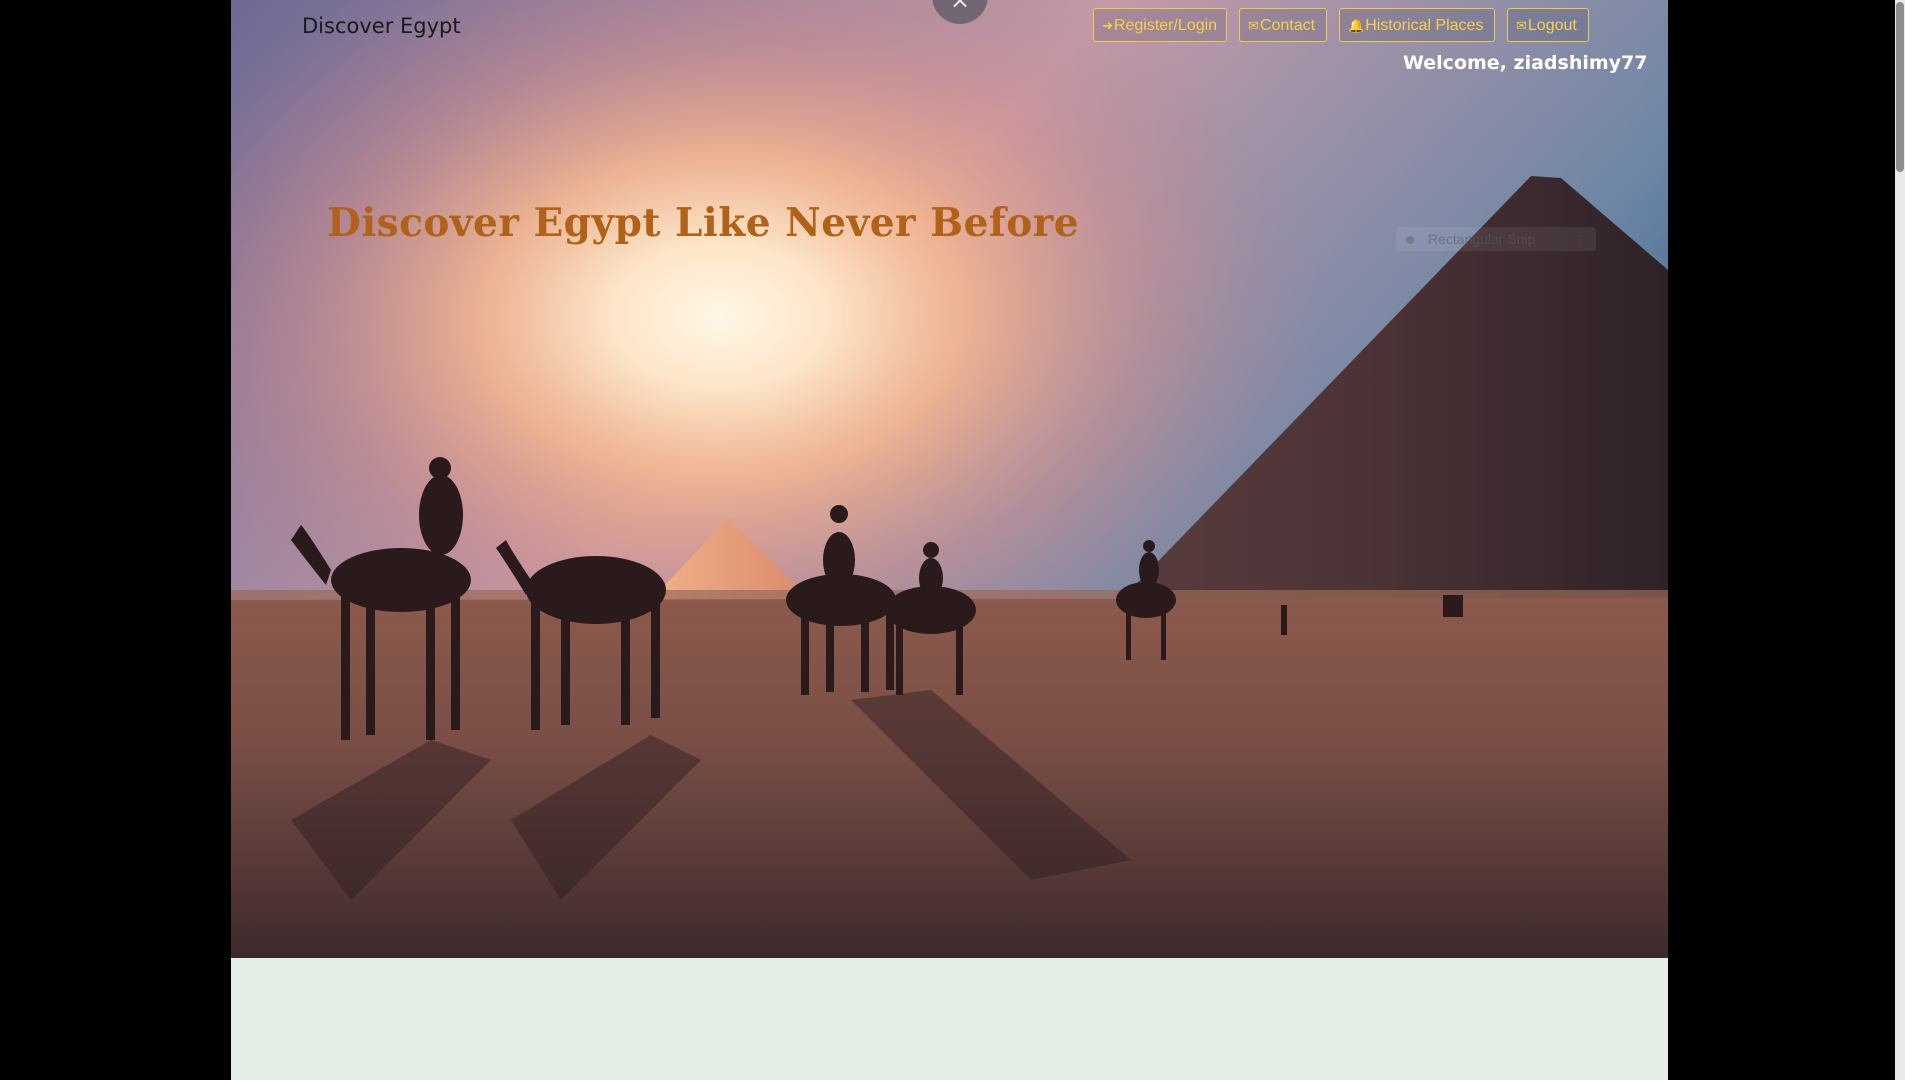 The width and height of the screenshot is (1905, 1080). What do you see at coordinates (1552, 25) in the screenshot?
I see `logout-label: Logout` at bounding box center [1552, 25].